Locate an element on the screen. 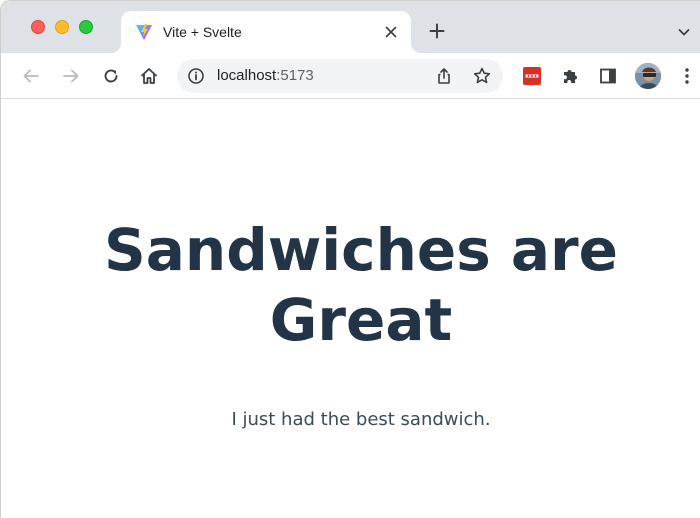  forward-arrow-icon is located at coordinates (71, 76).